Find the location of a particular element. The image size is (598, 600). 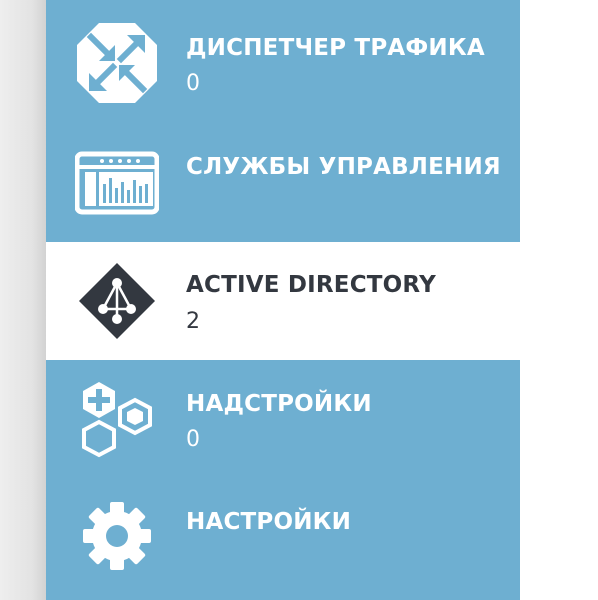

sidebar-item-title: НАДСТРОЙКИ is located at coordinates (279, 404).